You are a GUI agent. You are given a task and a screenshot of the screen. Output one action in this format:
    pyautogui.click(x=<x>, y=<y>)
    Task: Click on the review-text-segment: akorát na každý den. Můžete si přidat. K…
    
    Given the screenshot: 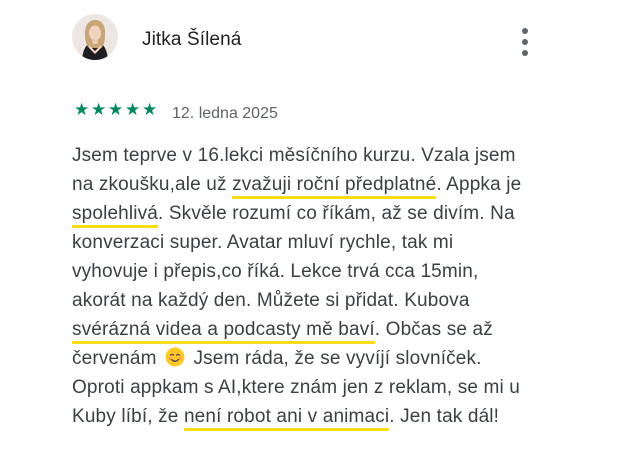 What is the action you would take?
    pyautogui.click(x=271, y=300)
    